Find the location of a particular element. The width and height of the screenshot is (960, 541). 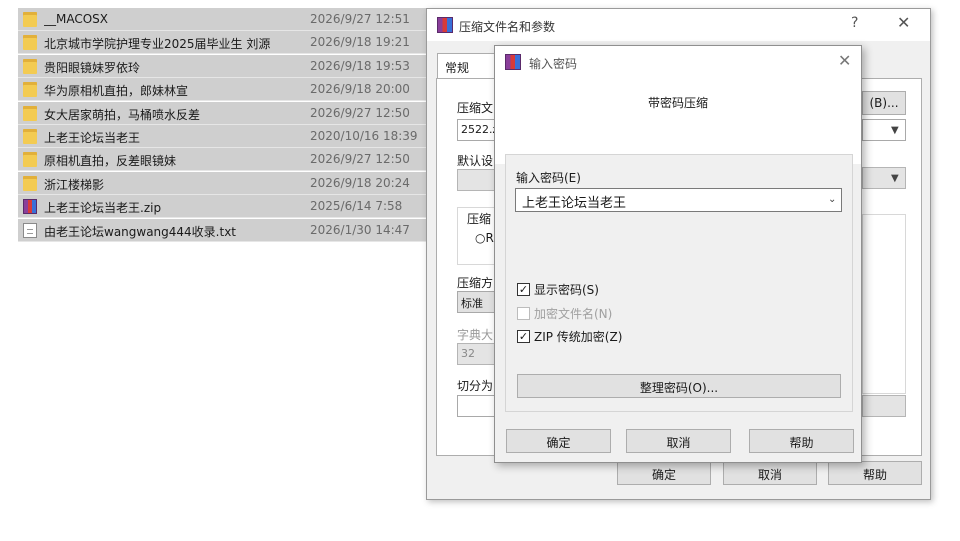

file-row: __MACOSX 2026/9/27 12:51 is located at coordinates (223, 19).